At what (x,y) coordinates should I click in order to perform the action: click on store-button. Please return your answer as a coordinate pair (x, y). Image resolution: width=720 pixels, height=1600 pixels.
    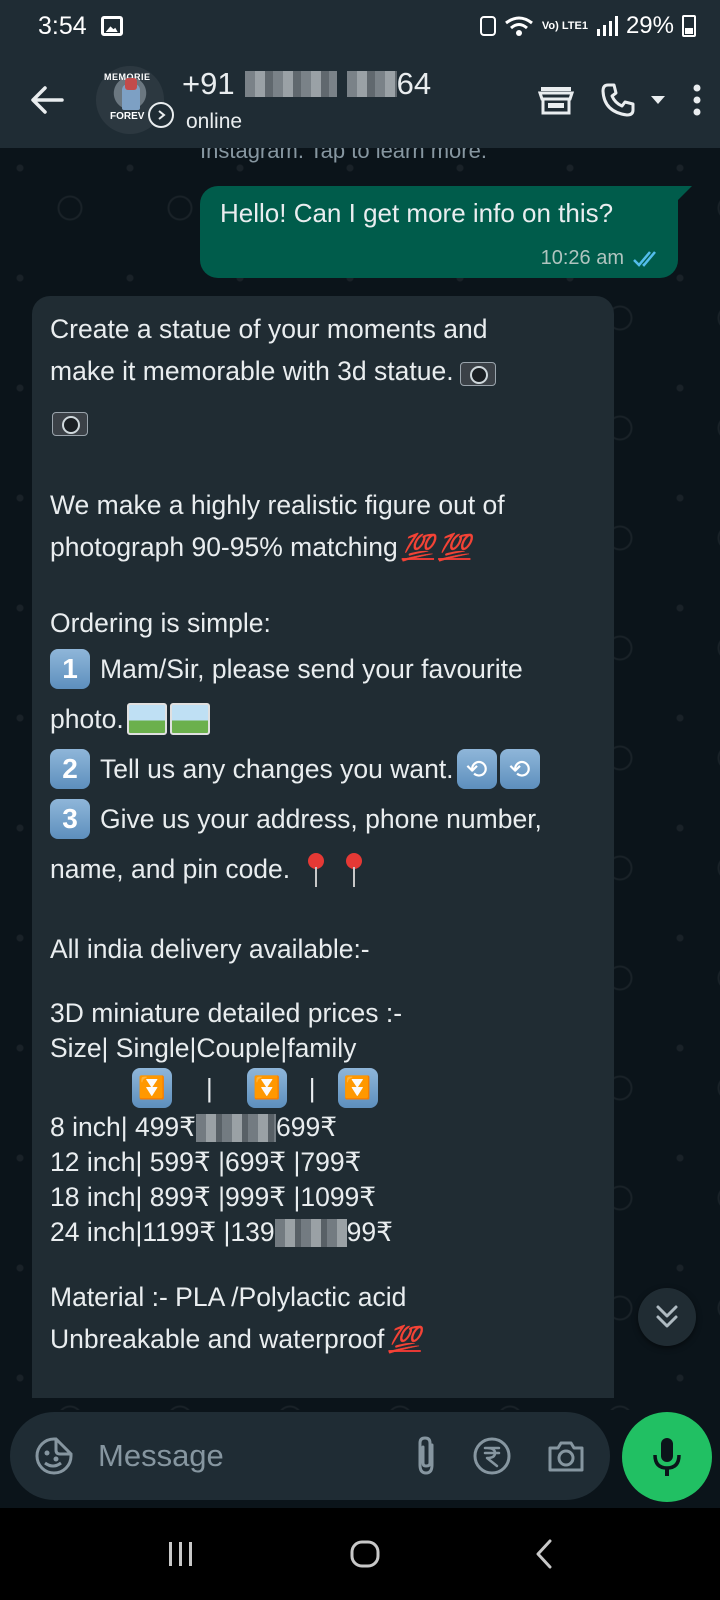
    Looking at the image, I should click on (556, 100).